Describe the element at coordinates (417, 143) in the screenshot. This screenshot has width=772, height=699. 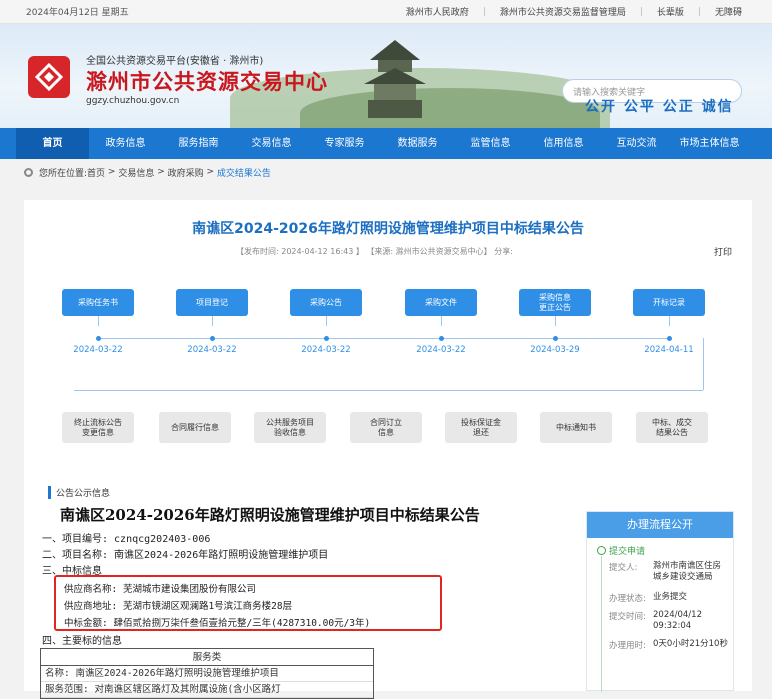
I see `nav-item-data: 数据服务` at that location.